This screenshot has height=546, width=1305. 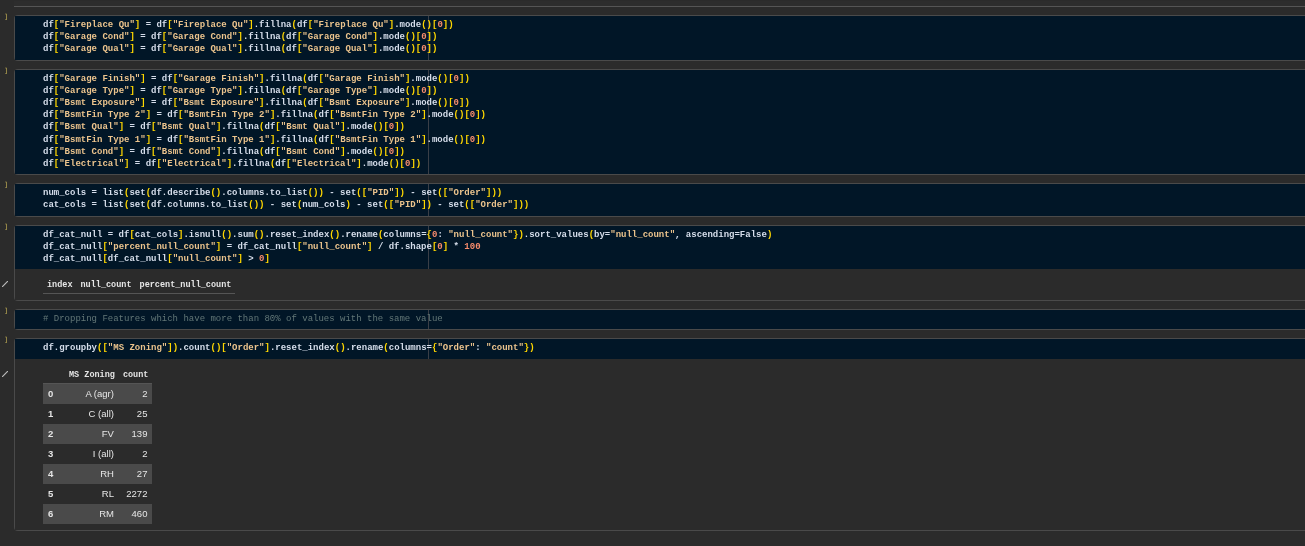 What do you see at coordinates (54, 473) in the screenshot?
I see `table-cell: 4` at bounding box center [54, 473].